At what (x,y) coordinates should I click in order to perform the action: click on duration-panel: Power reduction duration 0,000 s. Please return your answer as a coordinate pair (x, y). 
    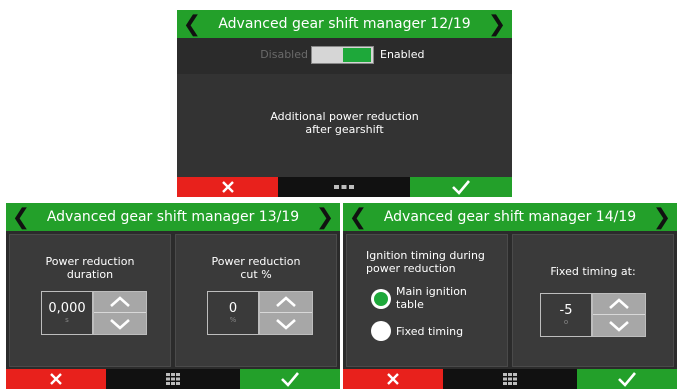
    Looking at the image, I should click on (90, 300).